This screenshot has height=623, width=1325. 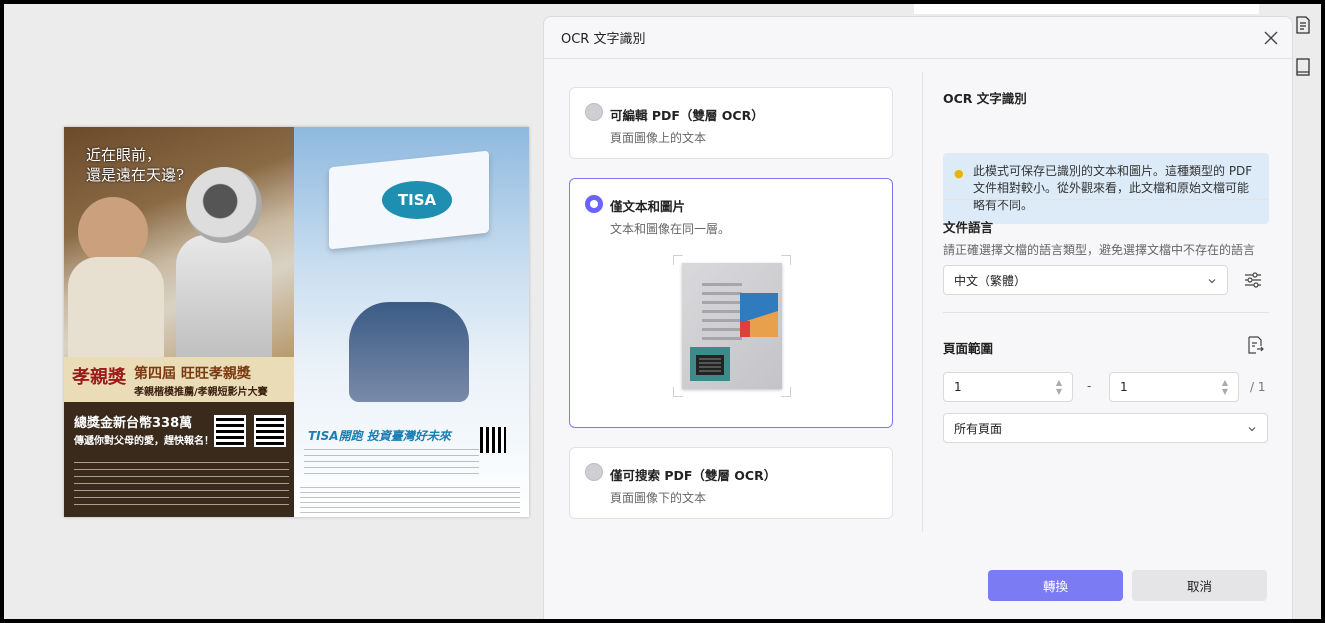 What do you see at coordinates (687, 115) in the screenshot?
I see `option-title: 可編輯 PDF（雙層 OCR）` at bounding box center [687, 115].